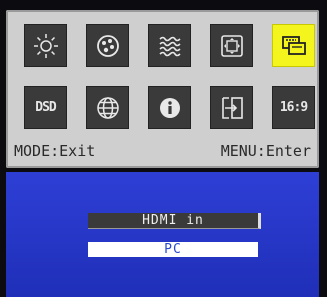  I want to click on signal-switch-icon, so click(232, 107).